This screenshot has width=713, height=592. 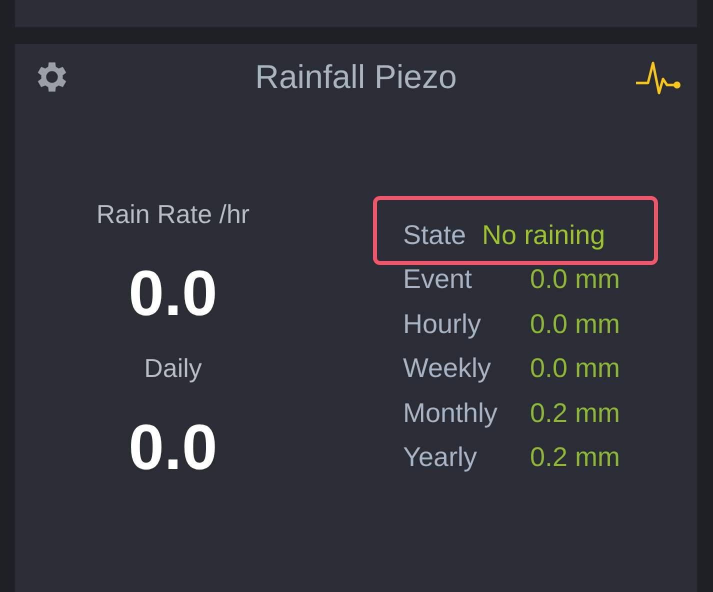 What do you see at coordinates (173, 368) in the screenshot?
I see `reading-label: Daily` at bounding box center [173, 368].